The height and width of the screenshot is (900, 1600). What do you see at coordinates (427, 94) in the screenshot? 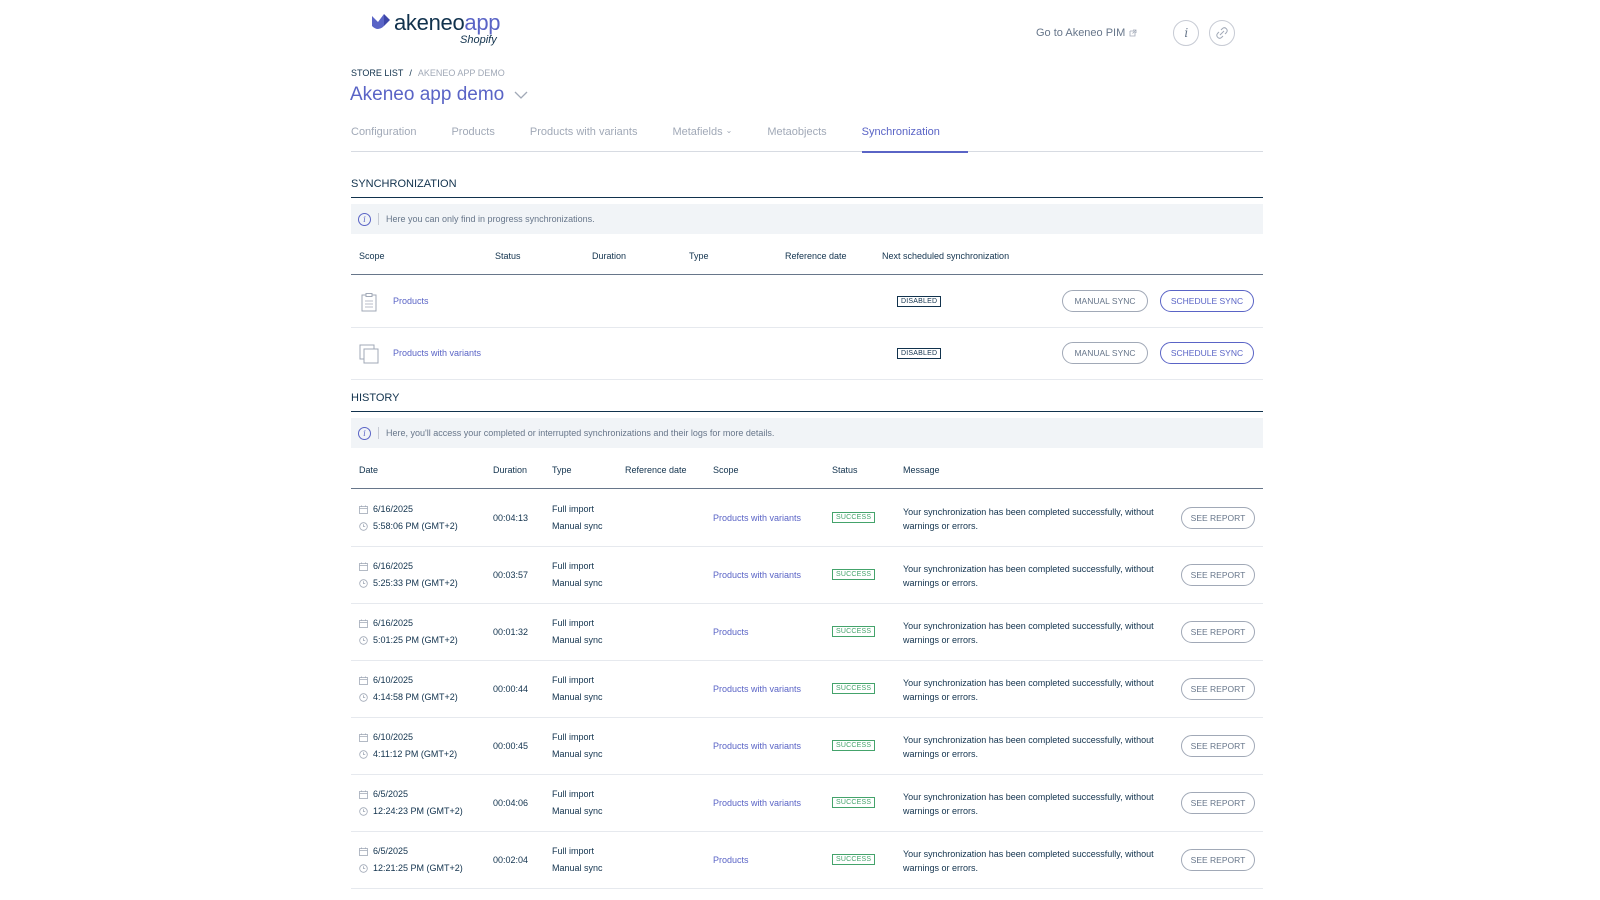
I see `page-title: Akeneo app demo` at bounding box center [427, 94].